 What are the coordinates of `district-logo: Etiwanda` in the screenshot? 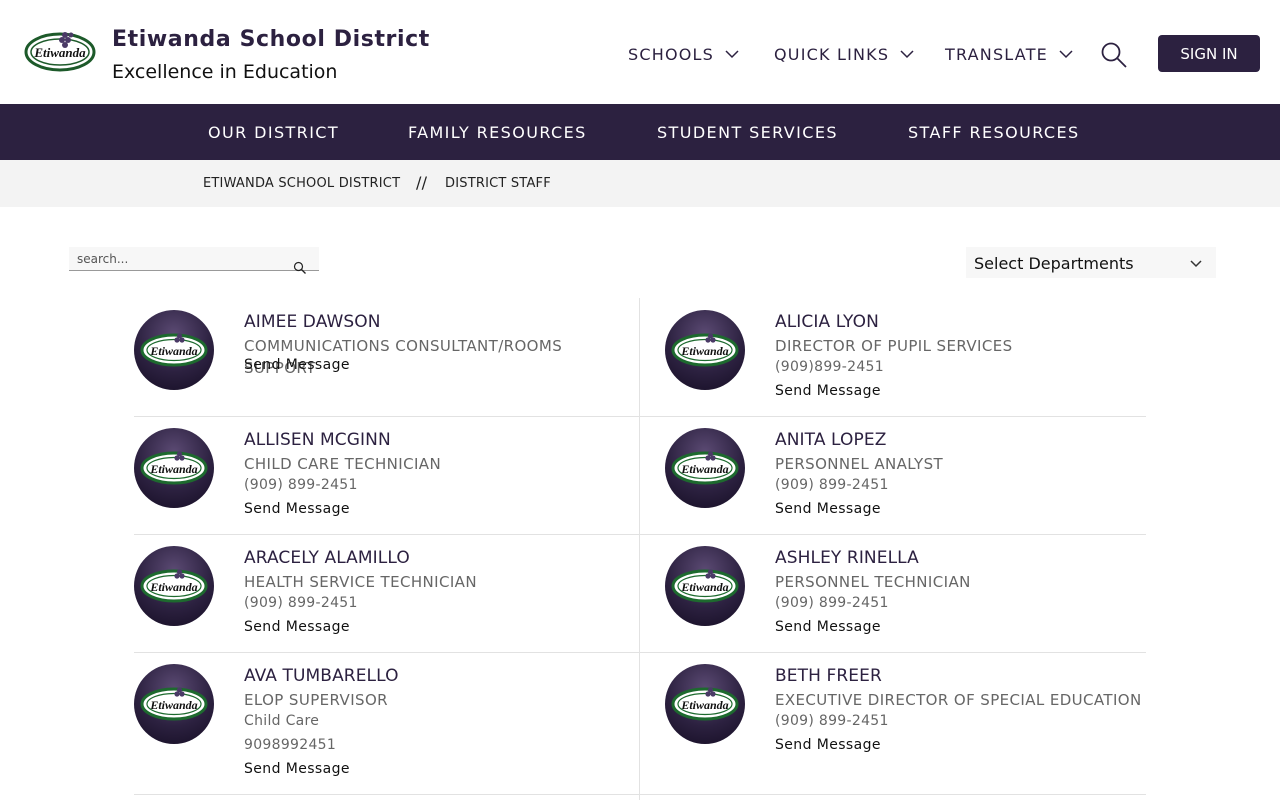 It's located at (60, 52).